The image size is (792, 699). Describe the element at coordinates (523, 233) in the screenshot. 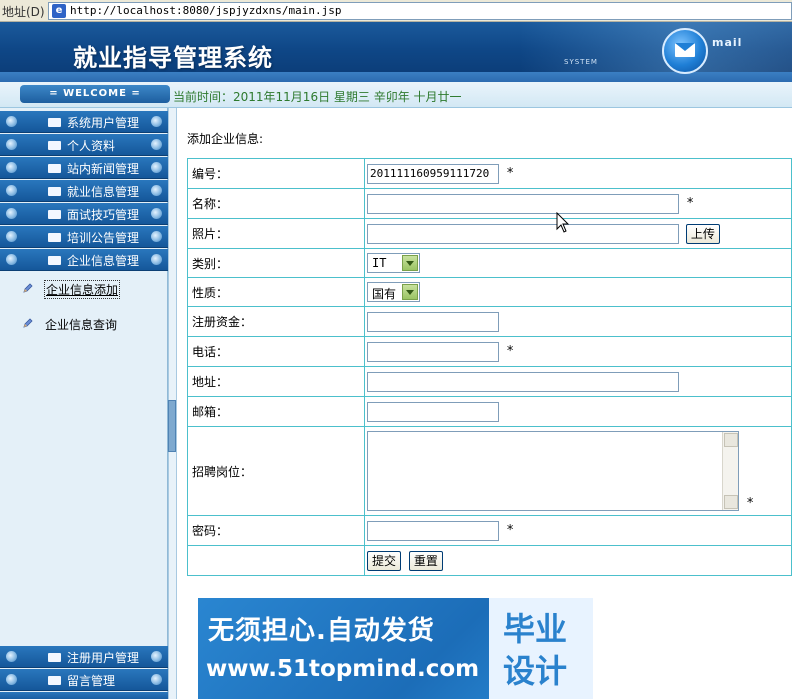

I see `photo-input` at that location.